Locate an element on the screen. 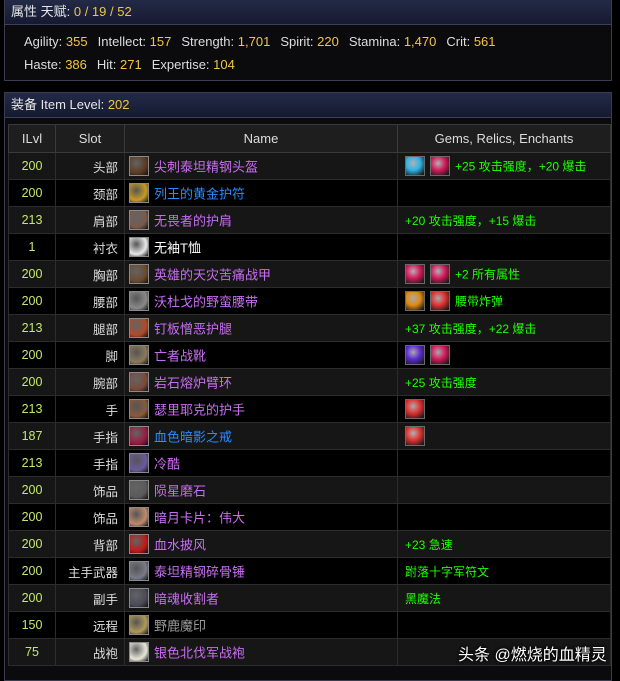 The image size is (620, 681). item-link: 陨星磨石 is located at coordinates (180, 491).